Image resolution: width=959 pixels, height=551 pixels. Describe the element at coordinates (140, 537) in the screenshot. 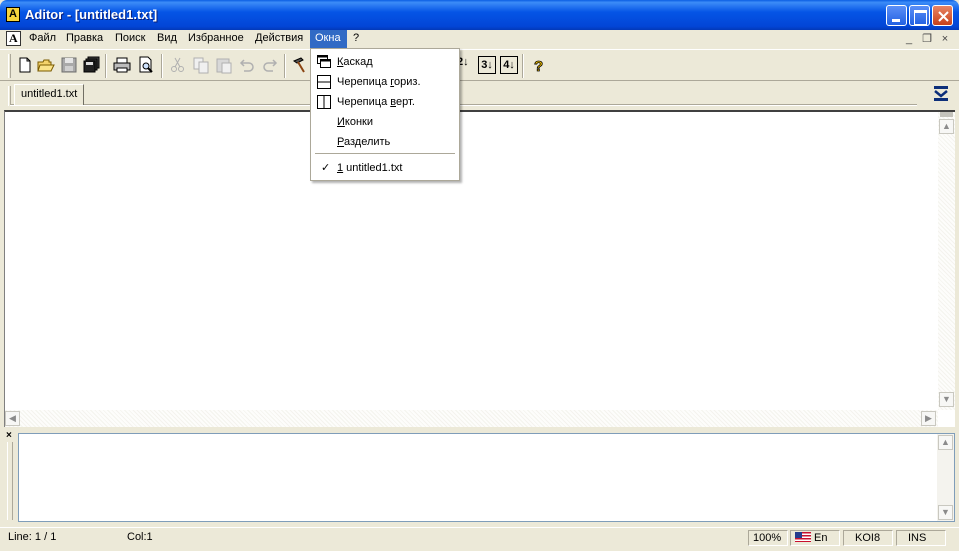

I see `status-col: Col:1` at that location.